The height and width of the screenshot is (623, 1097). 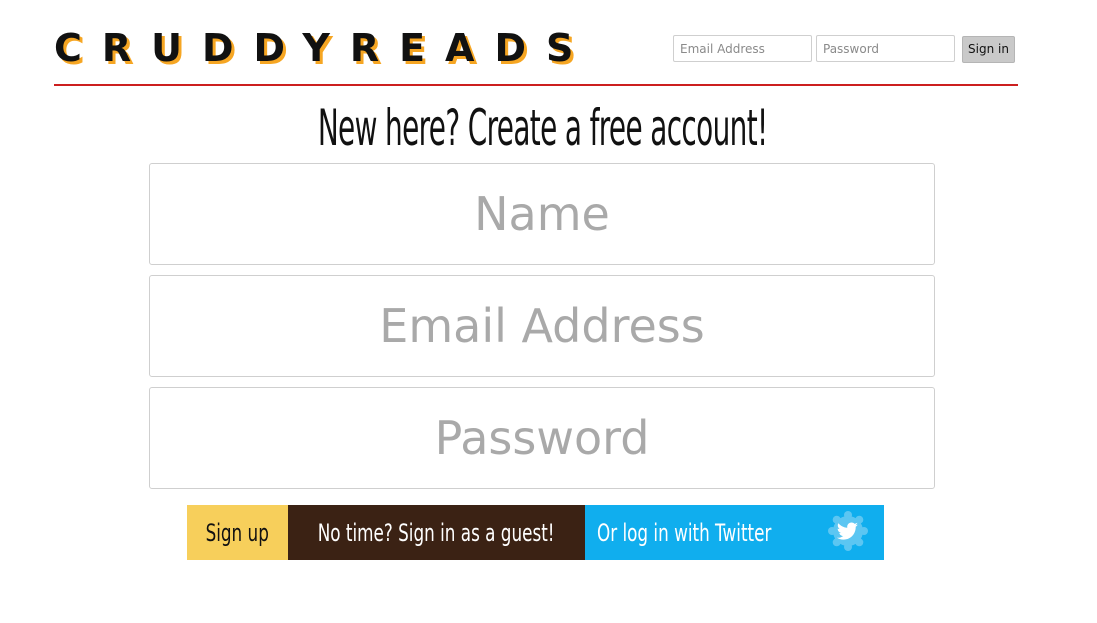 I want to click on signup-password-input, so click(x=542, y=438).